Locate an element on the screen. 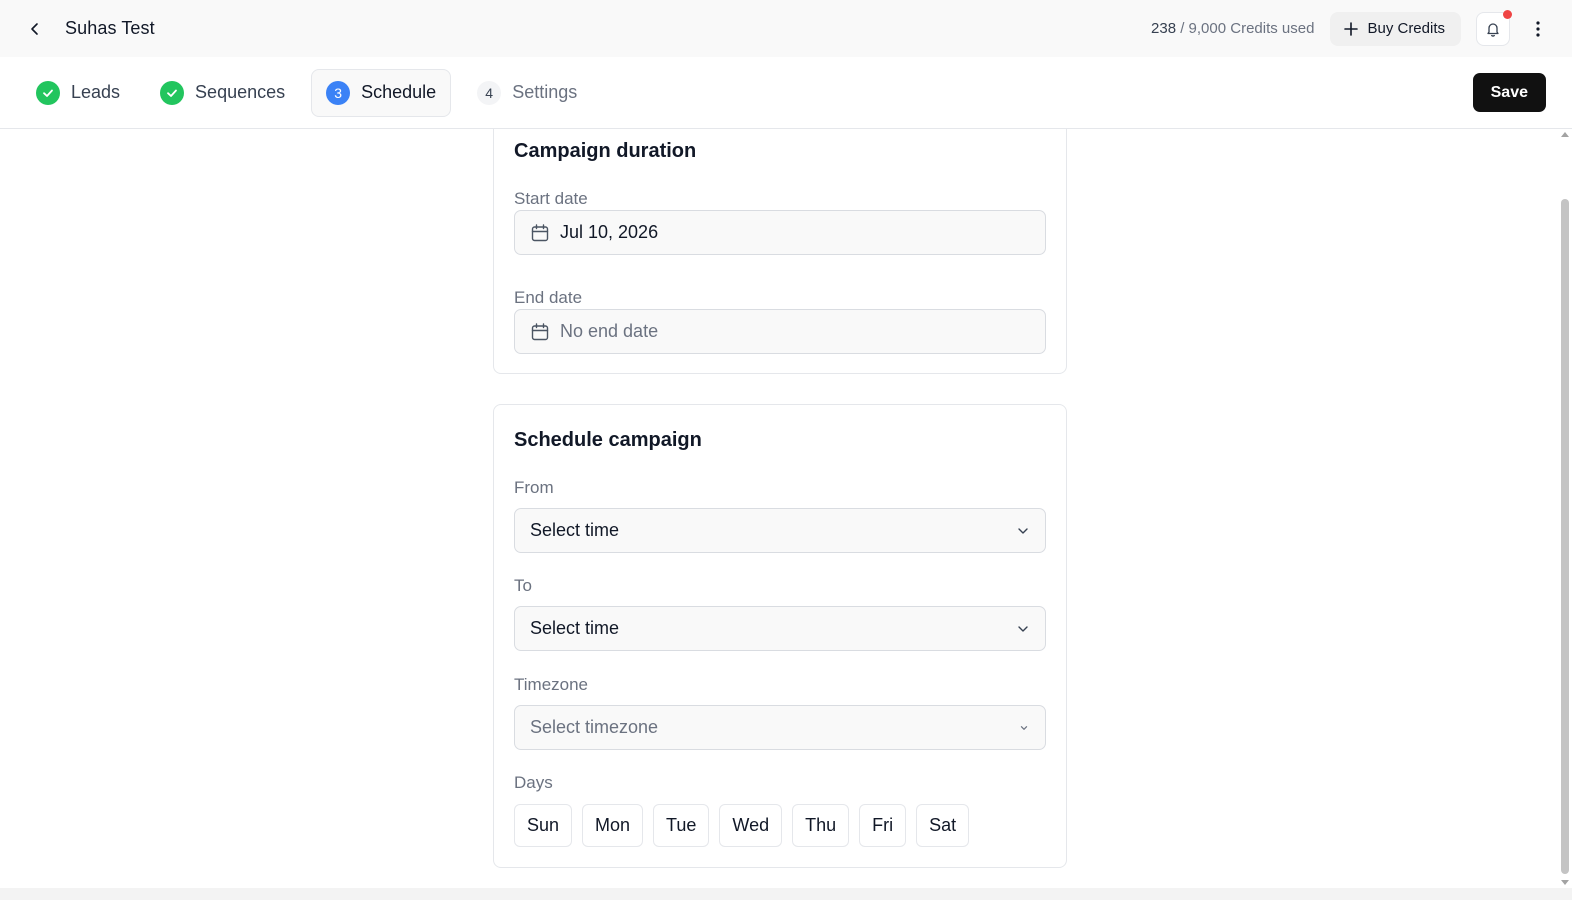  more-vertical-icon is located at coordinates (1538, 28).